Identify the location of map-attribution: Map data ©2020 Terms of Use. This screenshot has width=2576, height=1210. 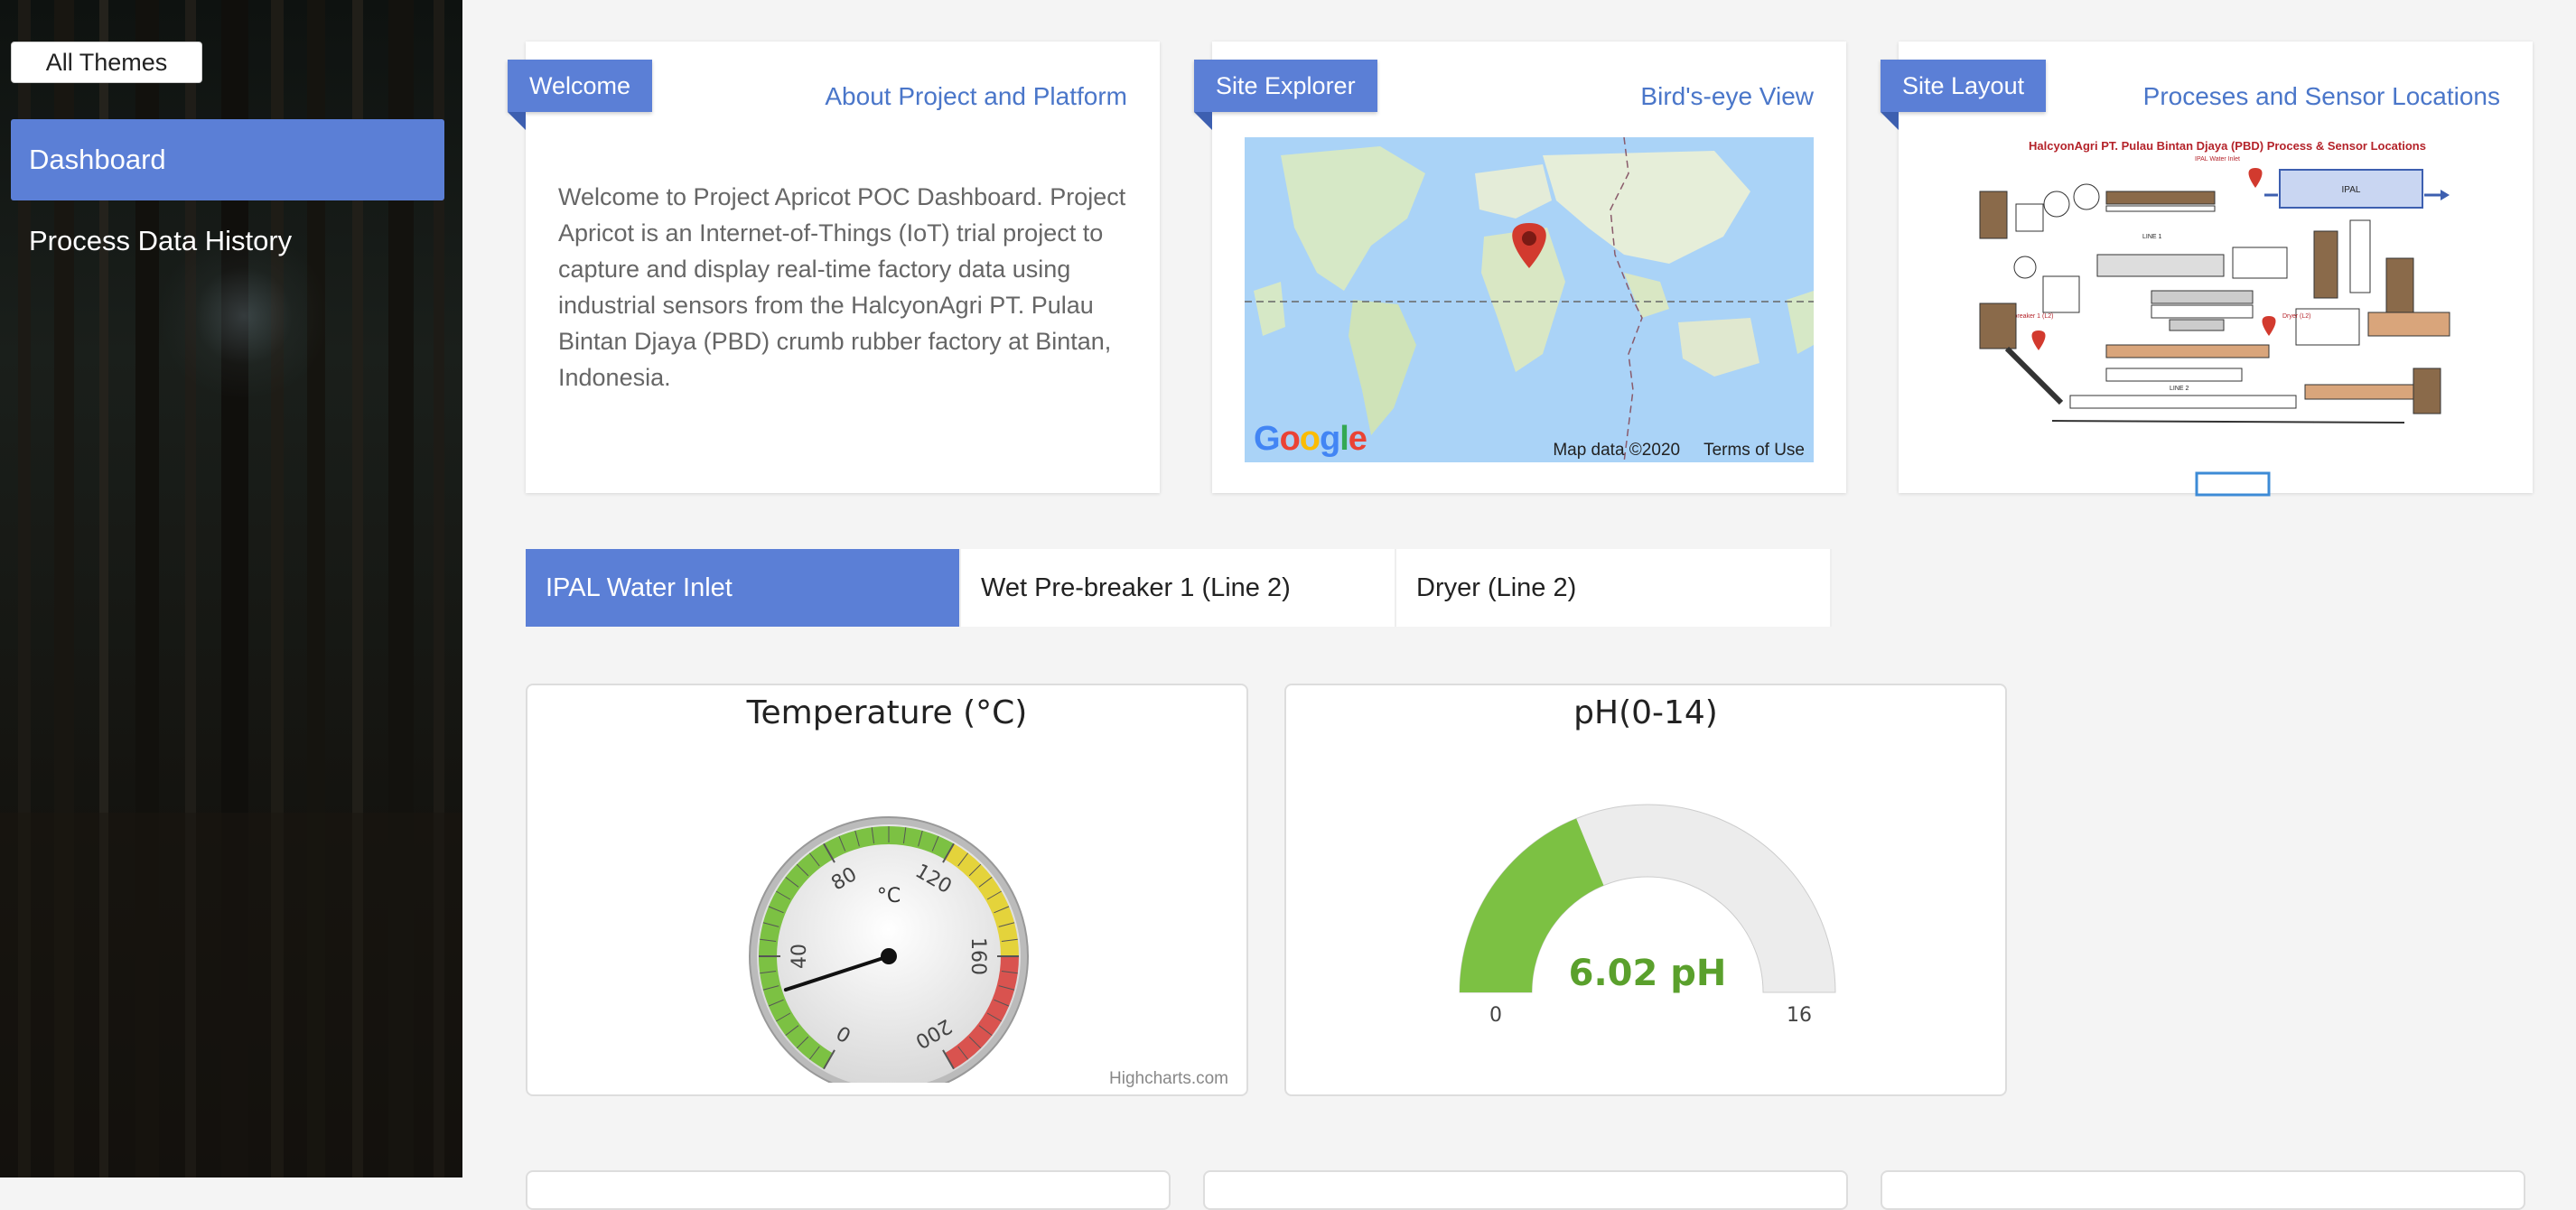
(1679, 451).